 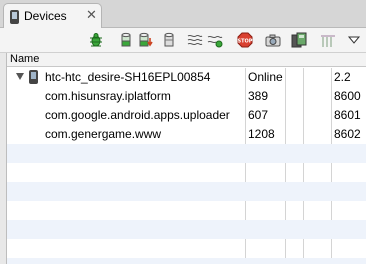 I want to click on process-port: 8600, so click(x=347, y=96).